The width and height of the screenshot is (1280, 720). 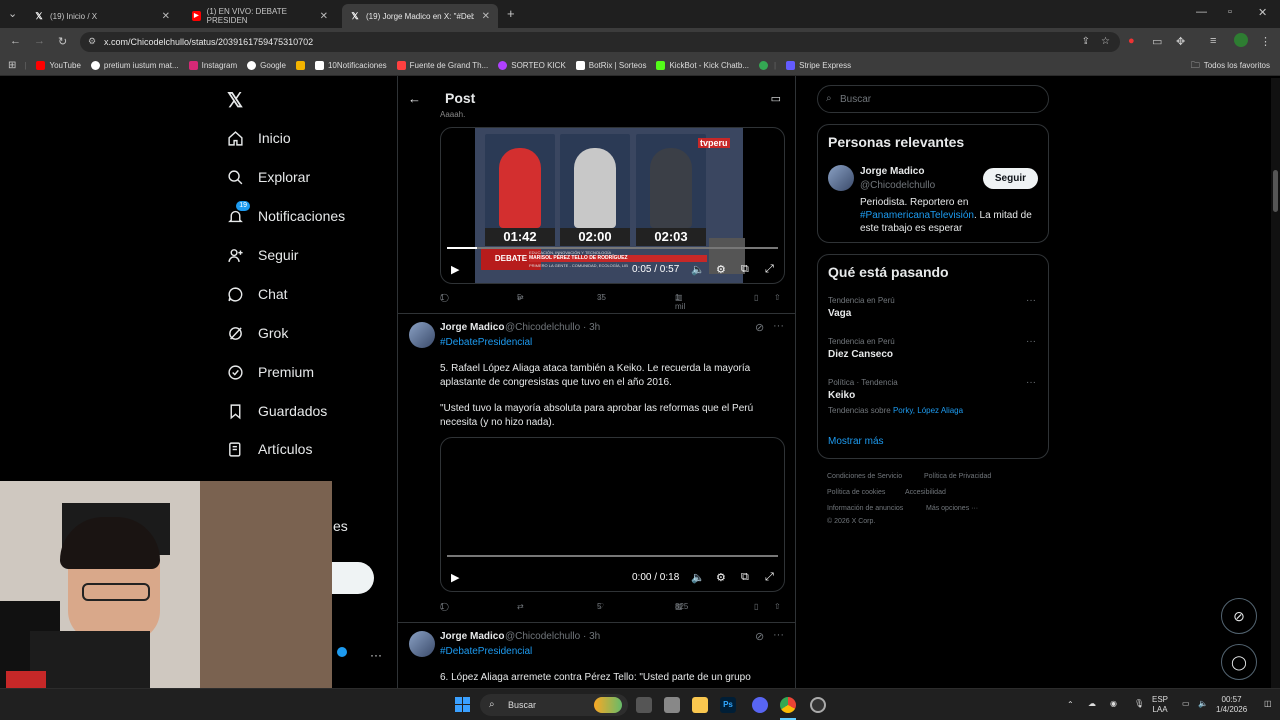 I want to click on footer-link: Condiciones de Servicio, so click(x=864, y=476).